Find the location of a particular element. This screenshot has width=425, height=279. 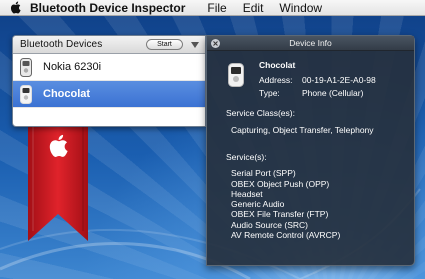

device-name: Chocolat is located at coordinates (67, 94).